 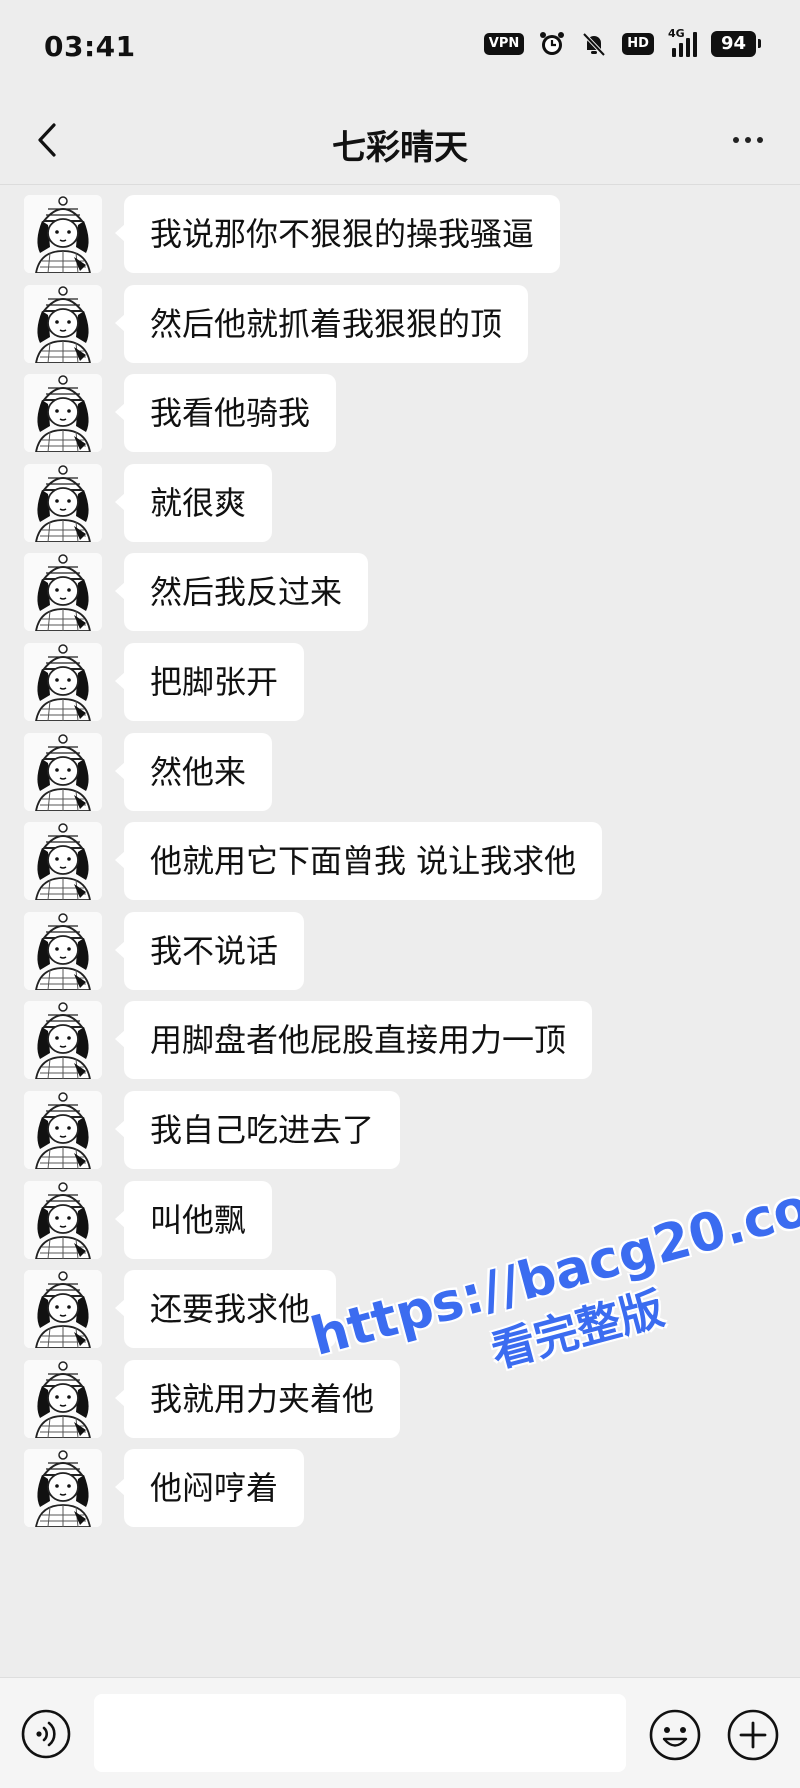 What do you see at coordinates (400, 48) in the screenshot?
I see `status-bar: 03:41 VPN HD 4G 94` at bounding box center [400, 48].